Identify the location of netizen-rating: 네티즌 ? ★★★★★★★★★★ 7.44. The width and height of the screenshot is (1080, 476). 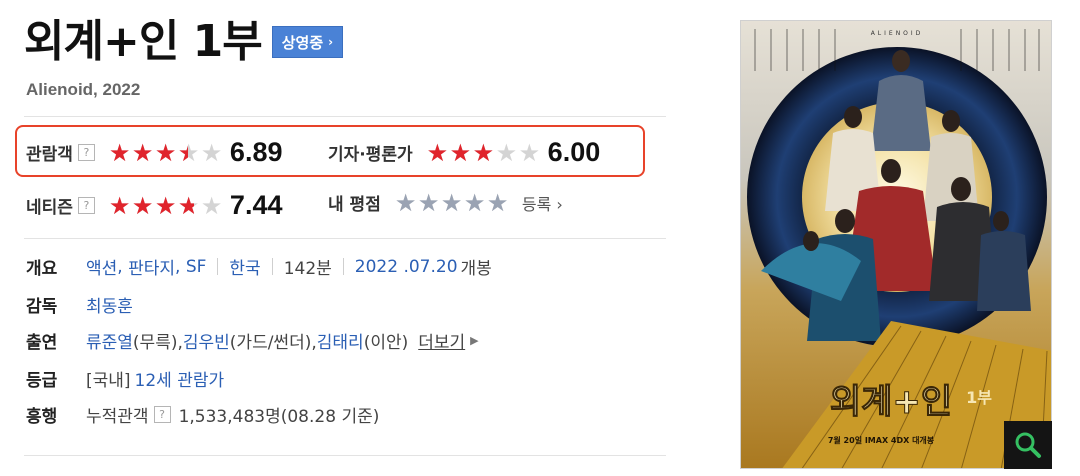
(154, 205).